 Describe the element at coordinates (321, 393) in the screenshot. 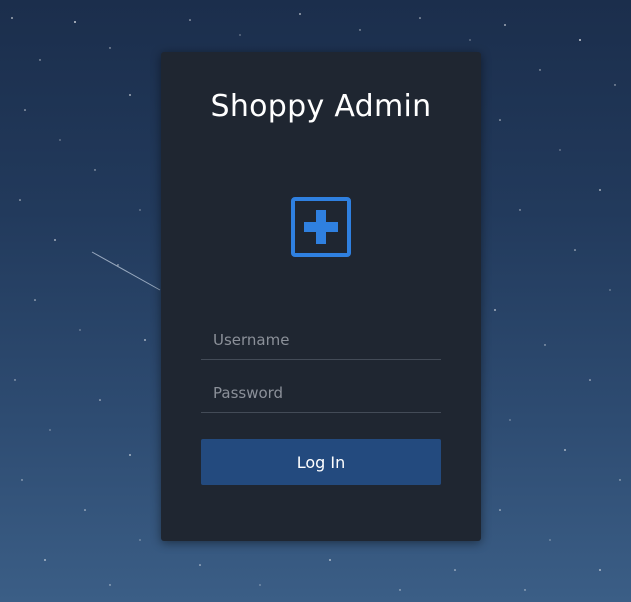

I see `password-field` at that location.